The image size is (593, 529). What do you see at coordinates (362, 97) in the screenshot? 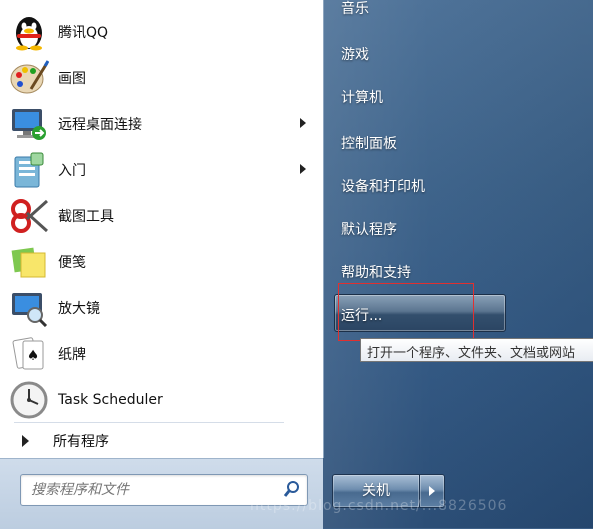
I see `menu-item-computer: 计算机` at bounding box center [362, 97].